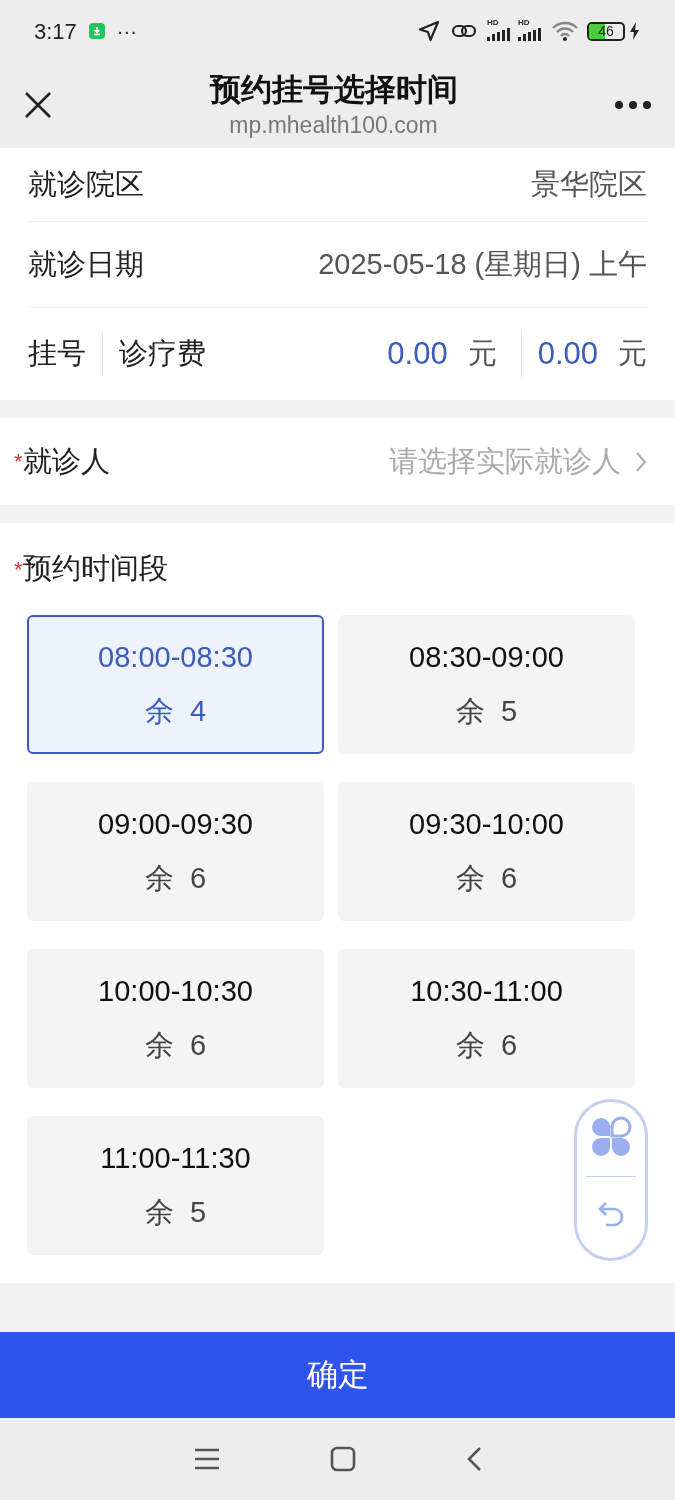 This screenshot has width=675, height=1500. Describe the element at coordinates (565, 31) in the screenshot. I see `wifi-icon` at that location.